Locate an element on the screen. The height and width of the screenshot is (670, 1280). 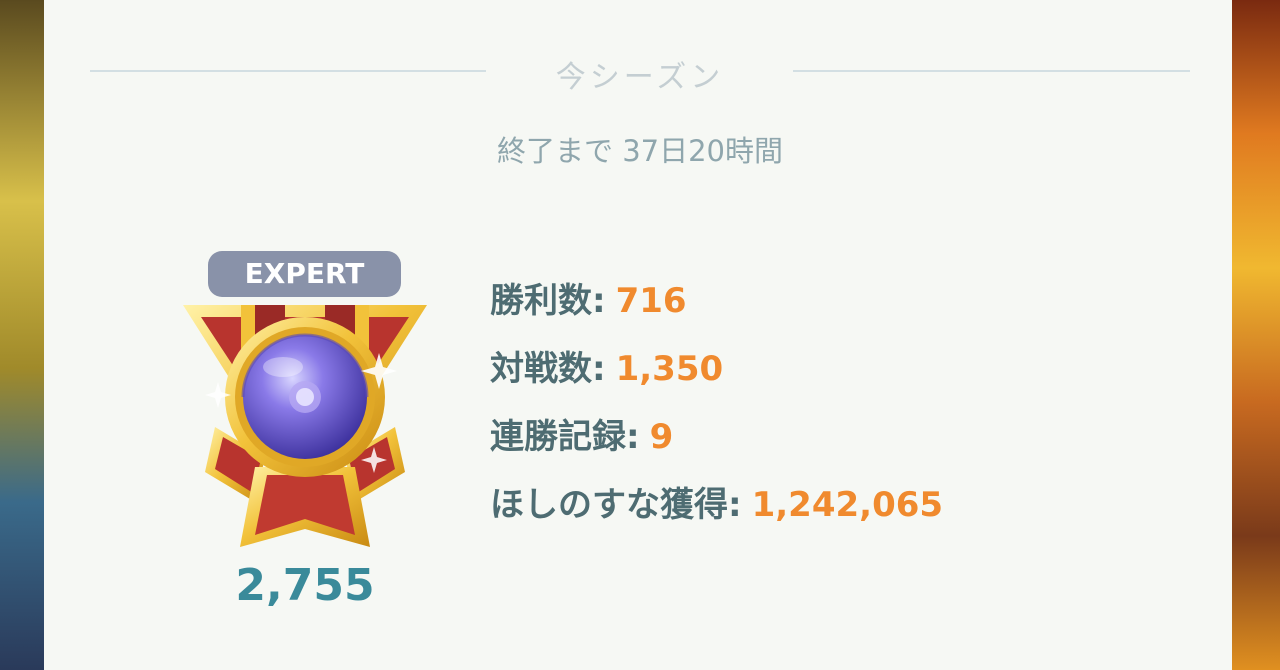
stat-row-wins: 勝利数: 716 is located at coordinates (840, 309).